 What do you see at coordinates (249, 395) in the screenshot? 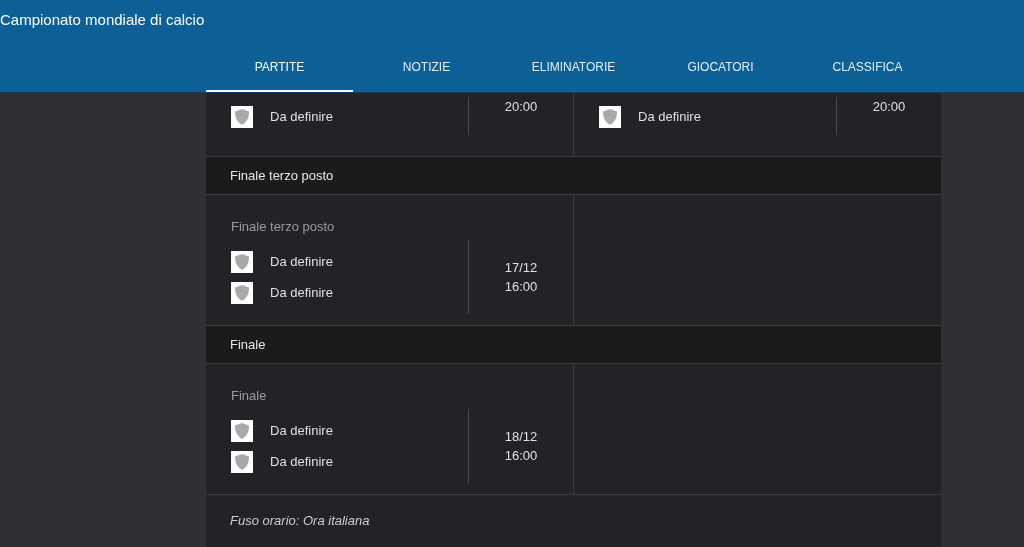
I see `match-name: Finale` at bounding box center [249, 395].